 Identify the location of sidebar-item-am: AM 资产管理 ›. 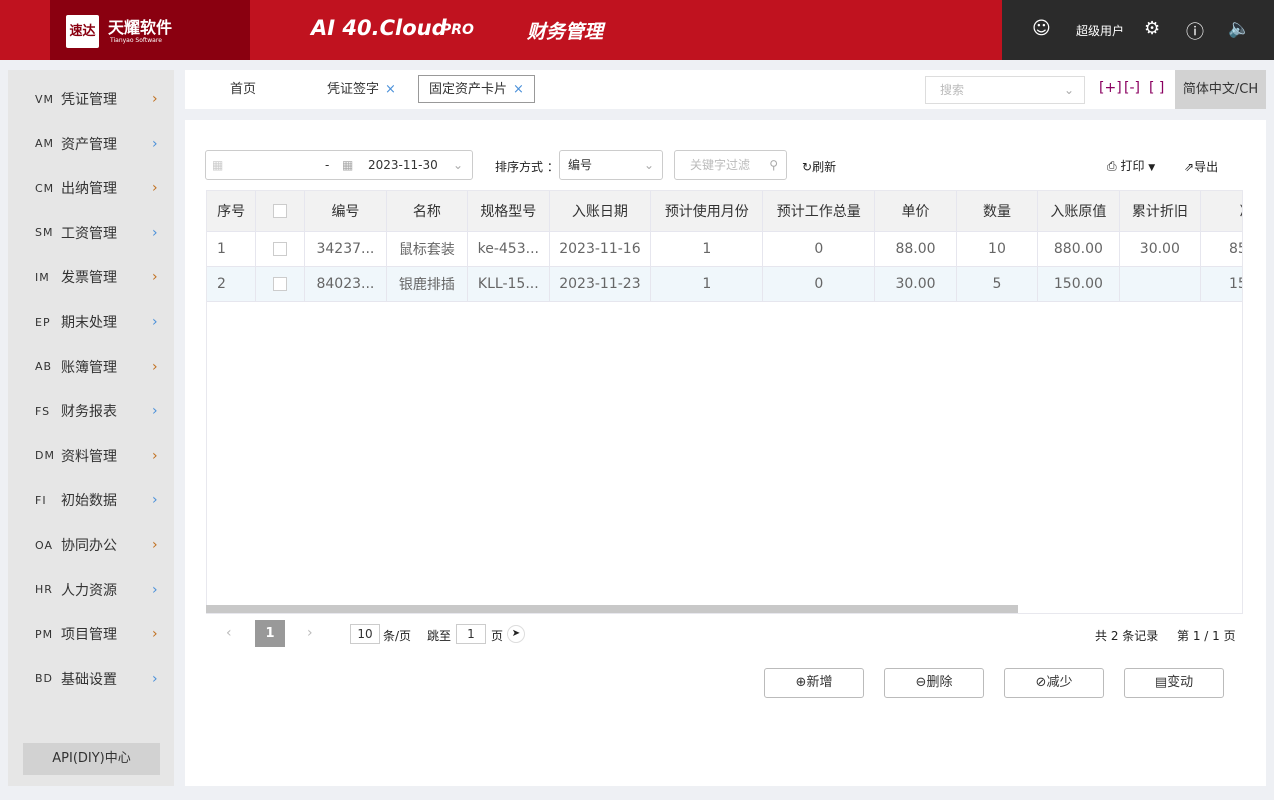
(91, 144).